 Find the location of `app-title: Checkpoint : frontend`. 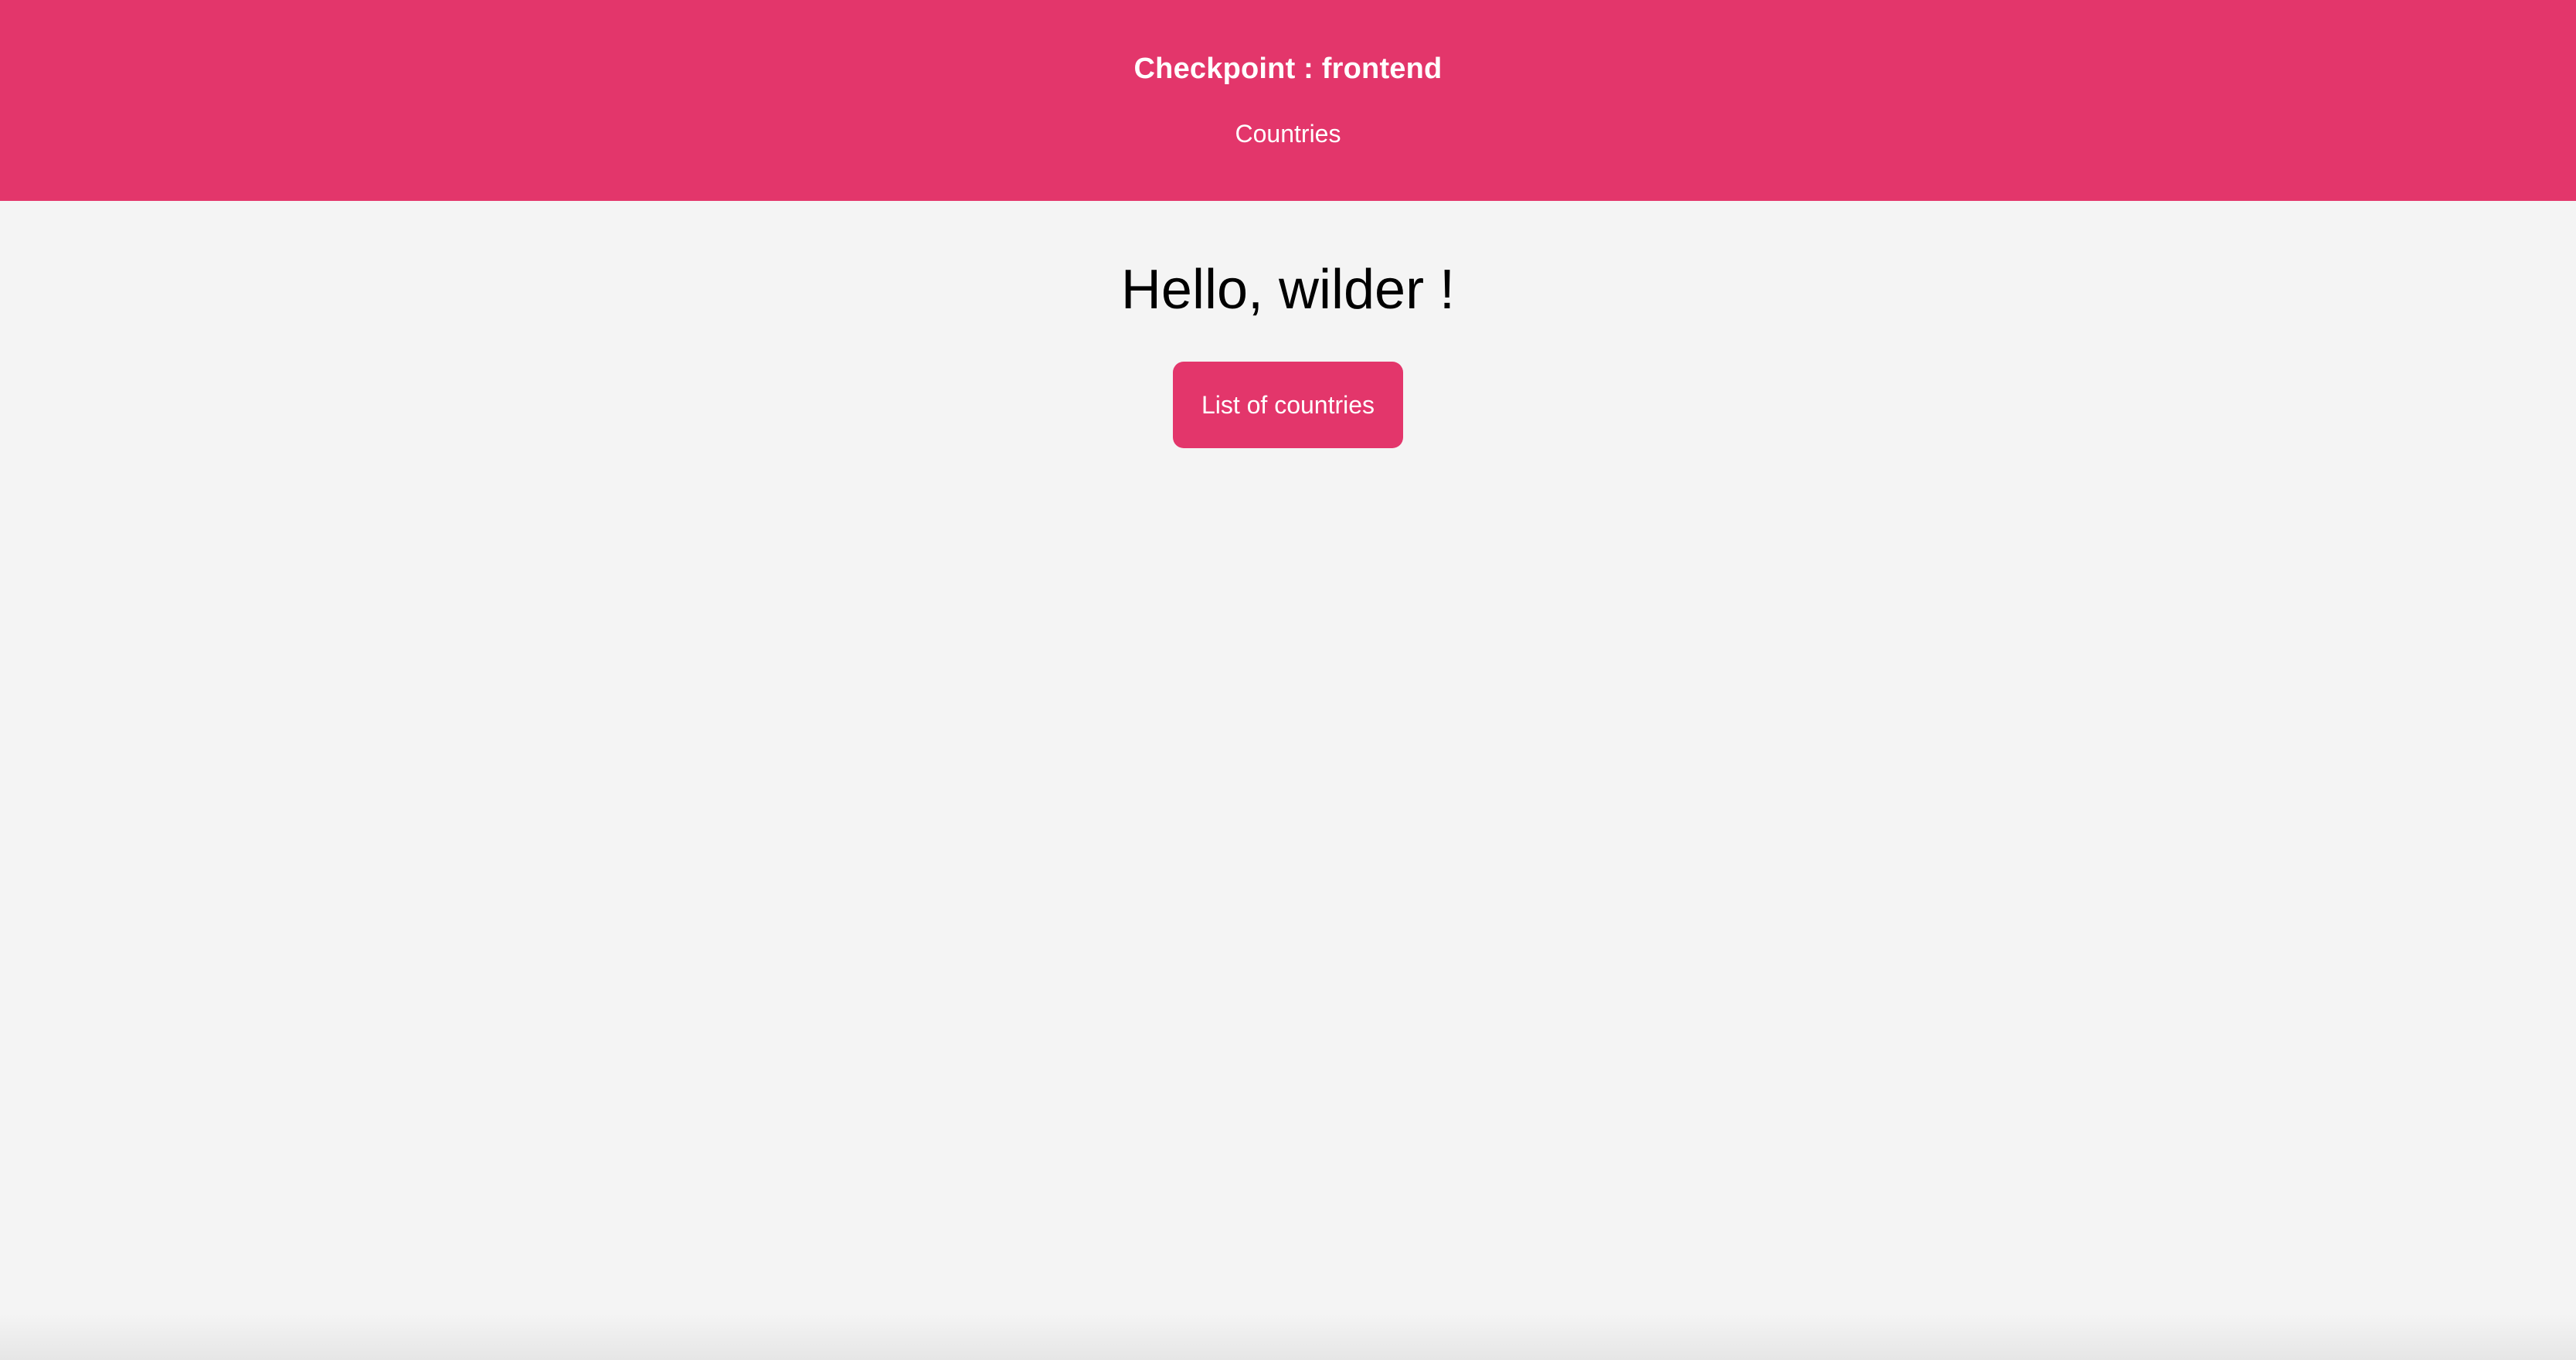

app-title: Checkpoint : frontend is located at coordinates (1288, 69).